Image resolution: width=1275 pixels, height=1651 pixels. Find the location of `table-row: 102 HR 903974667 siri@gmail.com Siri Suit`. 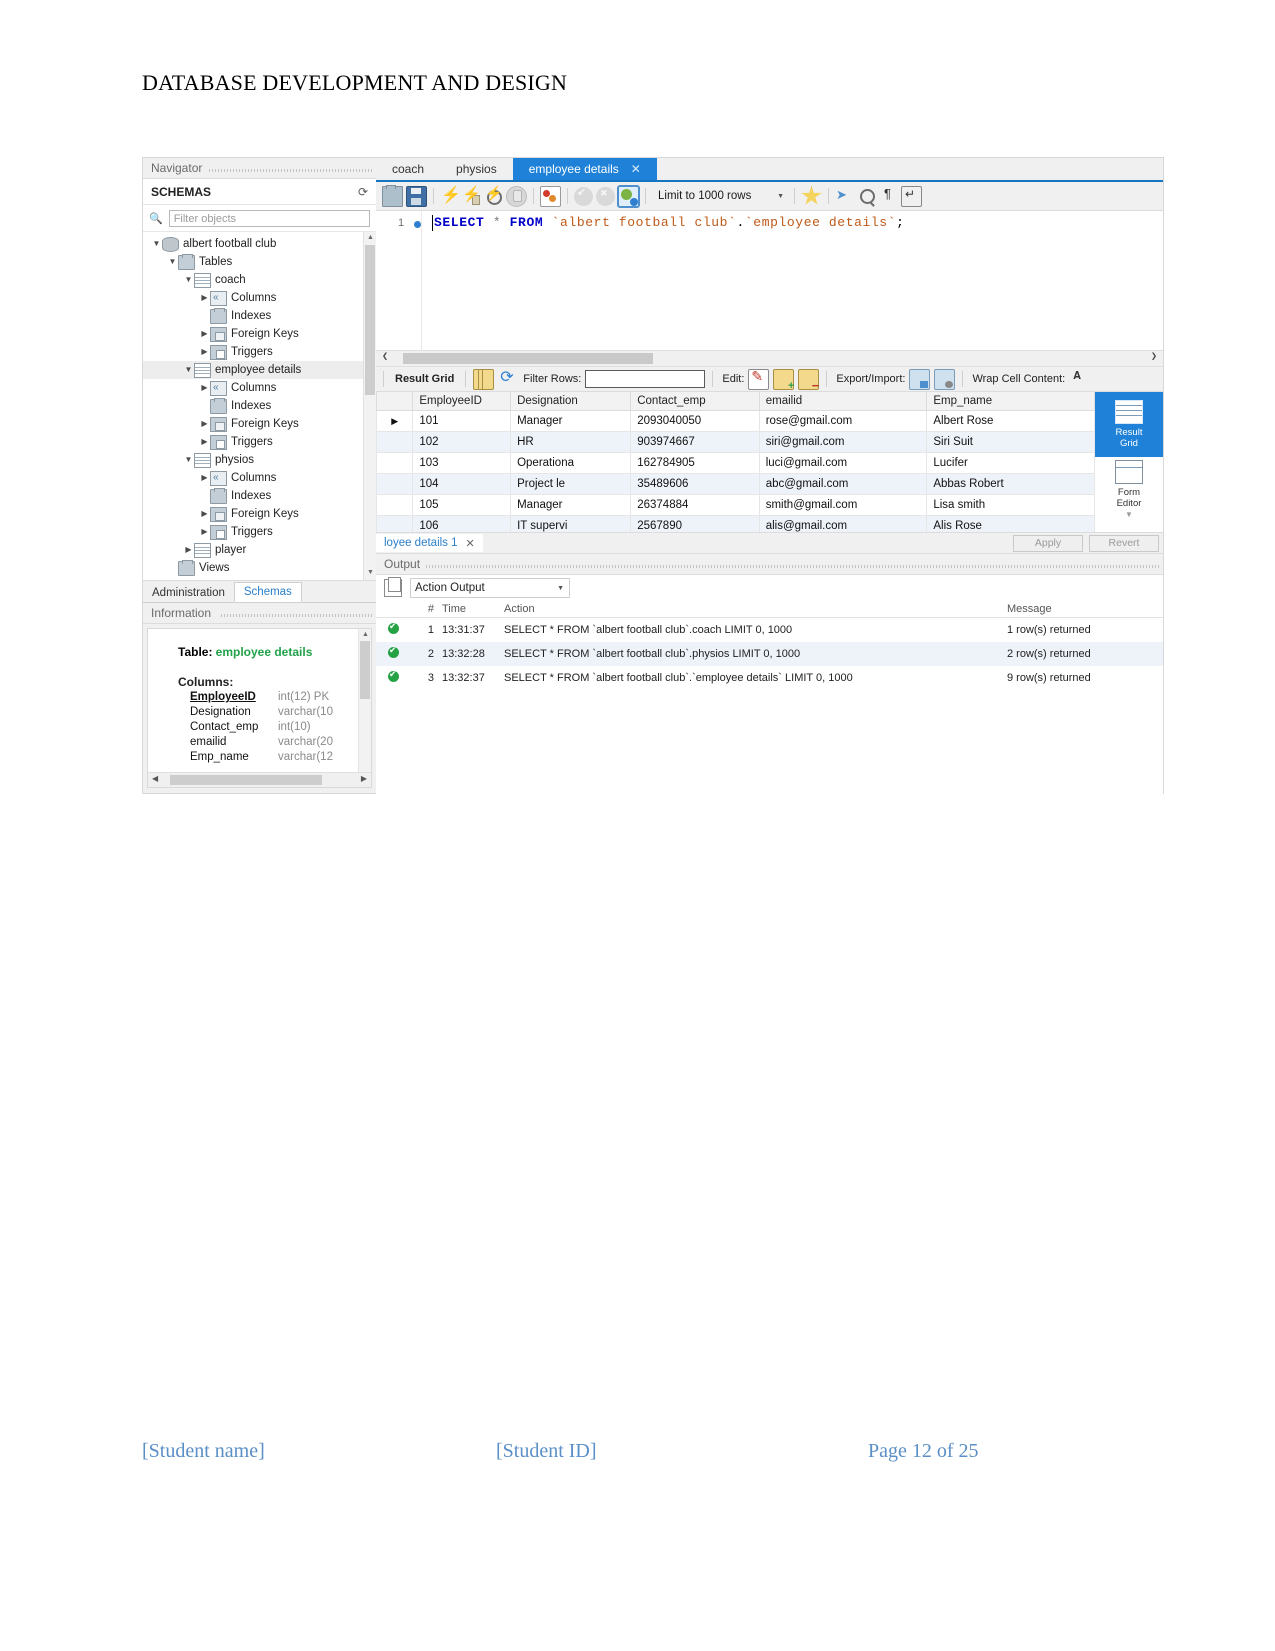

table-row: 102 HR 903974667 siri@gmail.com Siri Suit is located at coordinates (735, 442).